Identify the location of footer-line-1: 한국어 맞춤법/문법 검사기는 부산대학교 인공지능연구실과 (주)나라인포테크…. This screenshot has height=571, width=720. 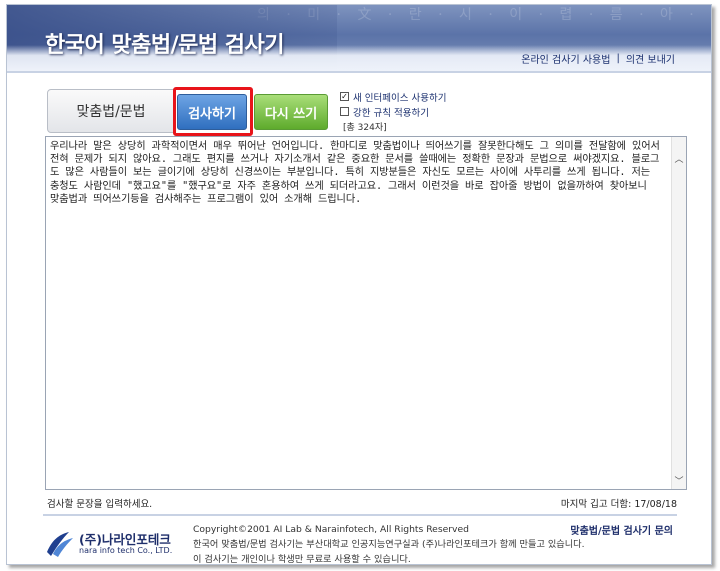
(389, 544).